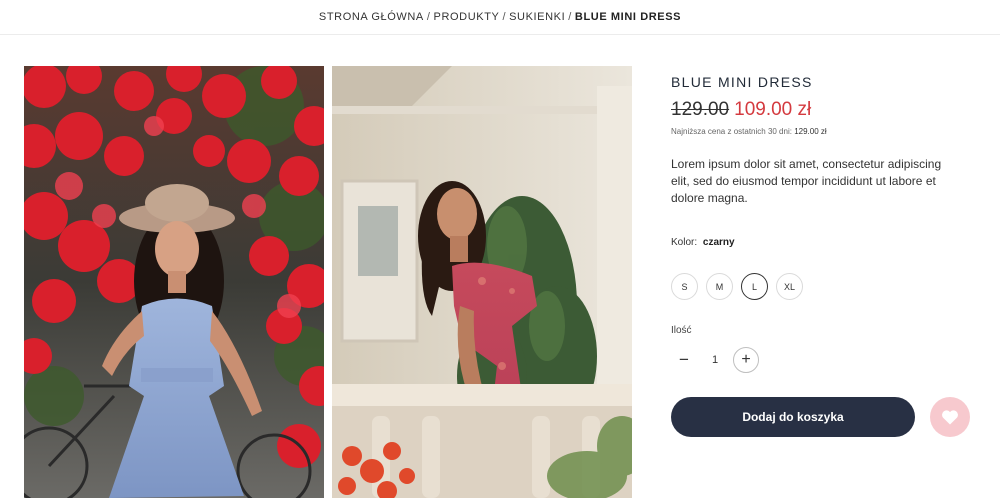 The image size is (1000, 502). Describe the element at coordinates (718, 242) in the screenshot. I see `color-value: czarny` at that location.